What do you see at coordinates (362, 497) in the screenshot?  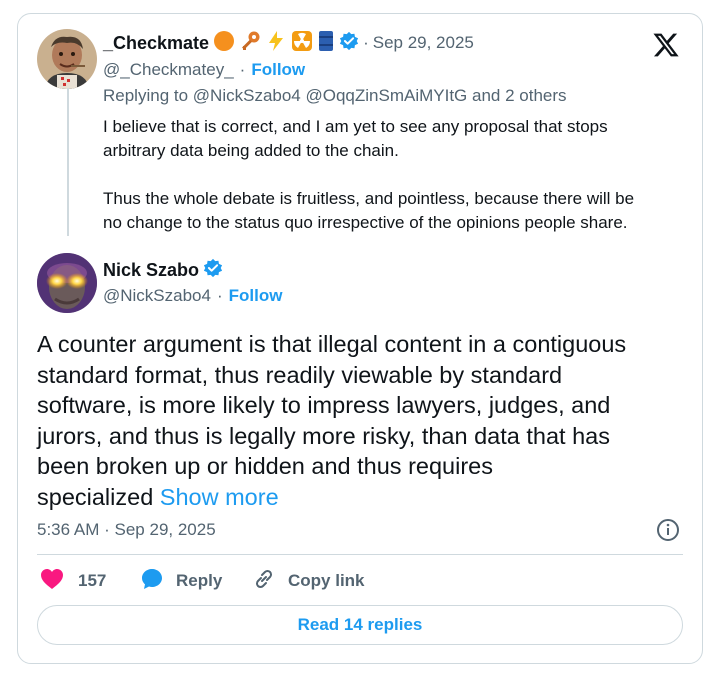 I see `main-text-last-line: specialized Show more` at bounding box center [362, 497].